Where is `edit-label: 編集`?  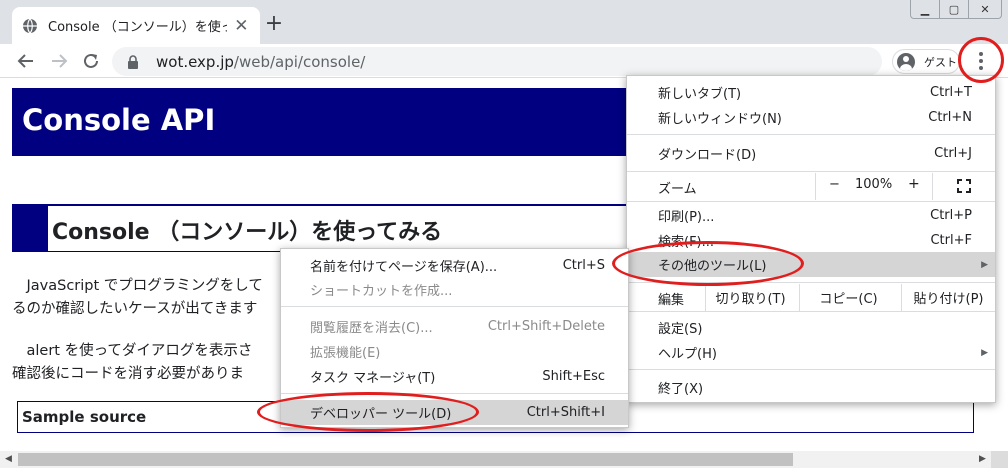 edit-label: 編集 is located at coordinates (671, 300).